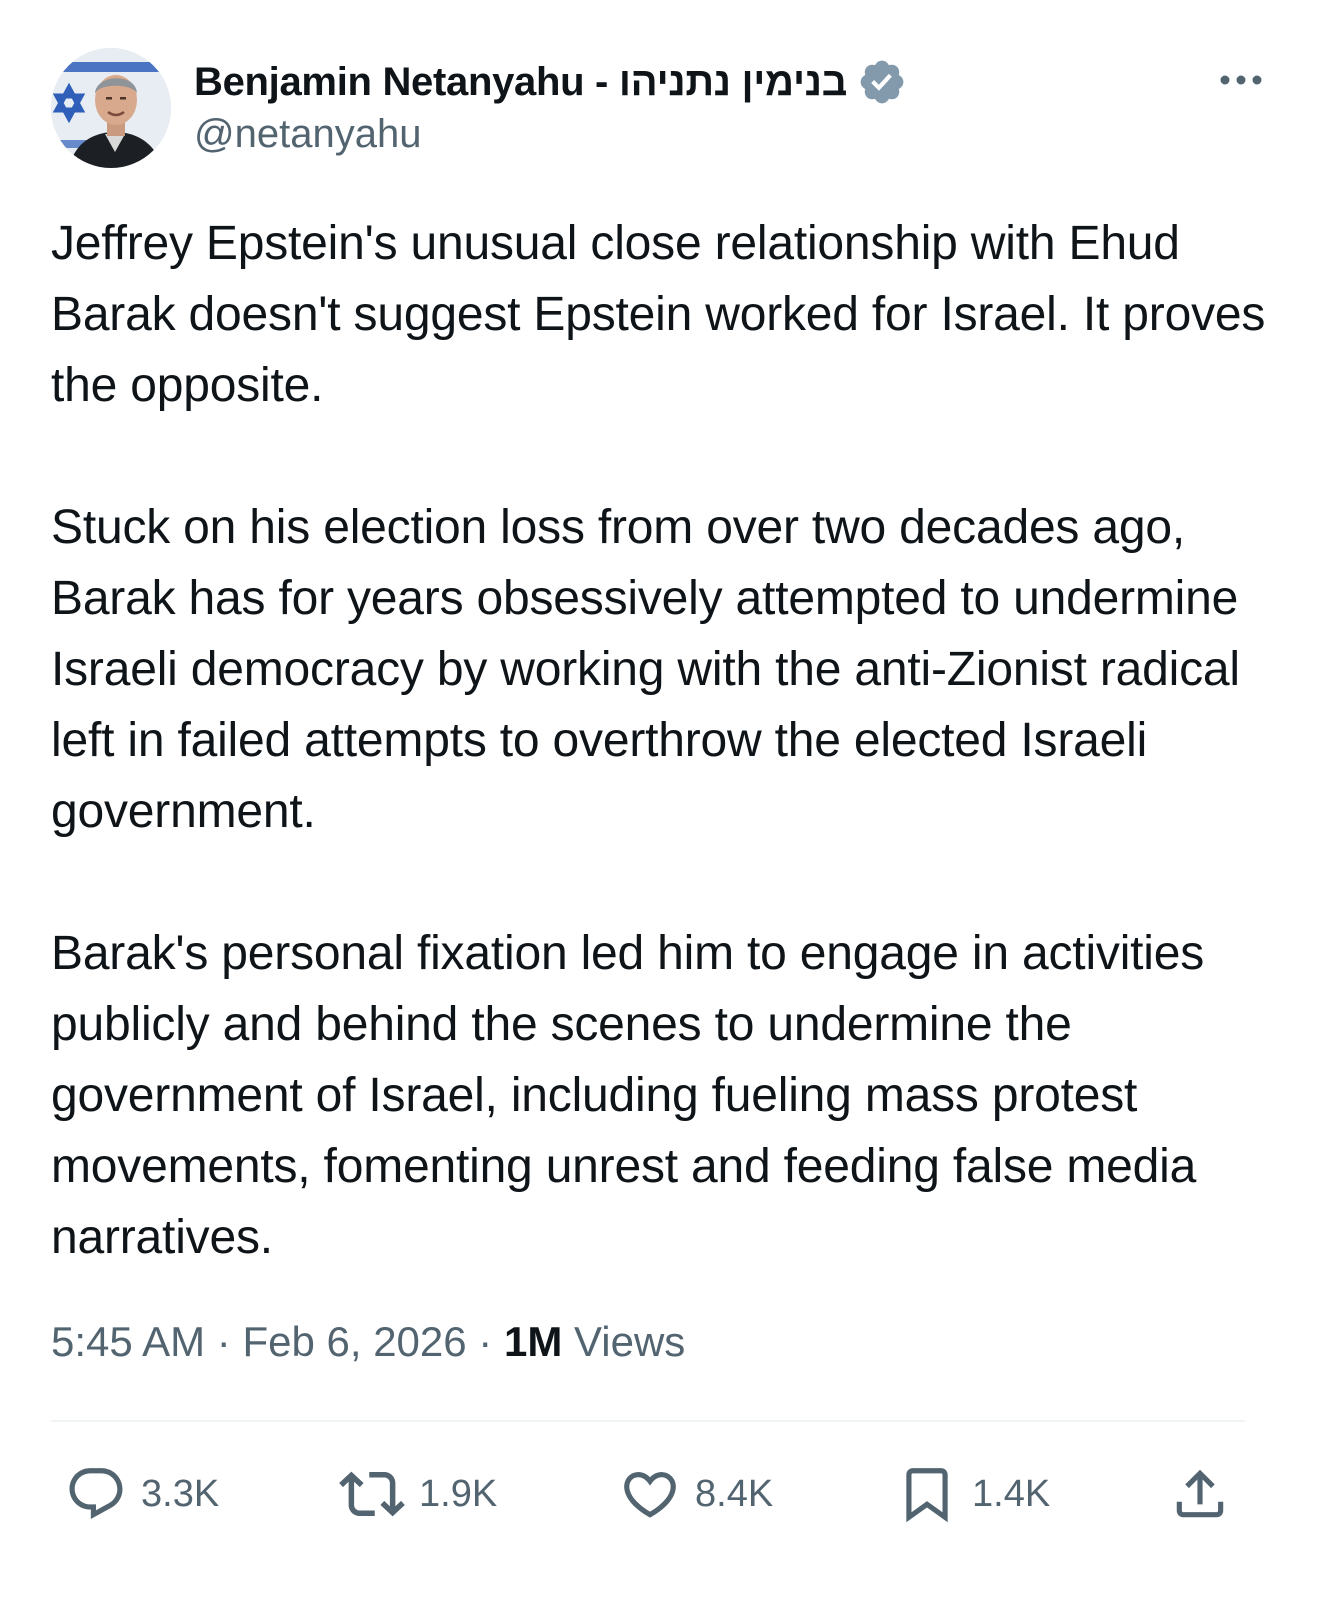  Describe the element at coordinates (734, 1493) in the screenshot. I see `like-count: 8.4K` at that location.